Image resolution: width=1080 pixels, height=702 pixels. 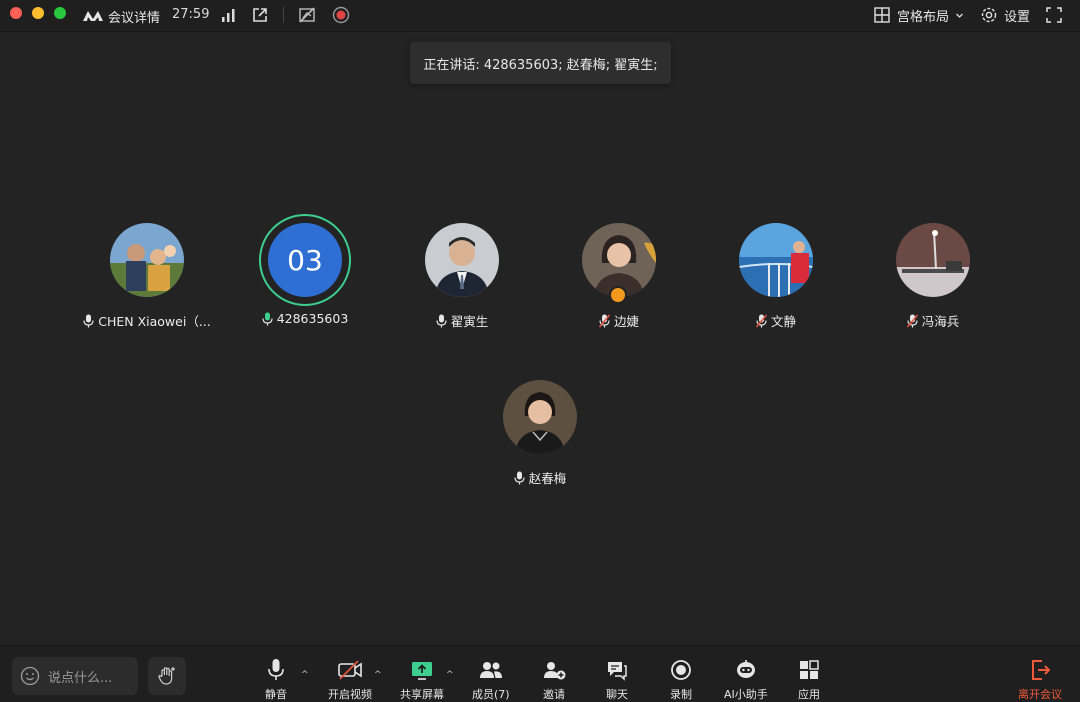 I want to click on mute-options-chevron-icon: ^, so click(x=305, y=675).